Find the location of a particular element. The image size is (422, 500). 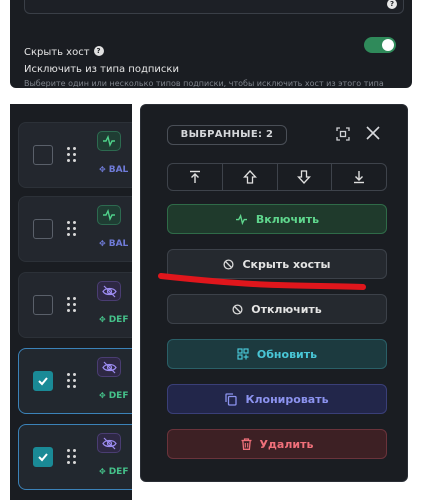

move-up-icon is located at coordinates (250, 177).